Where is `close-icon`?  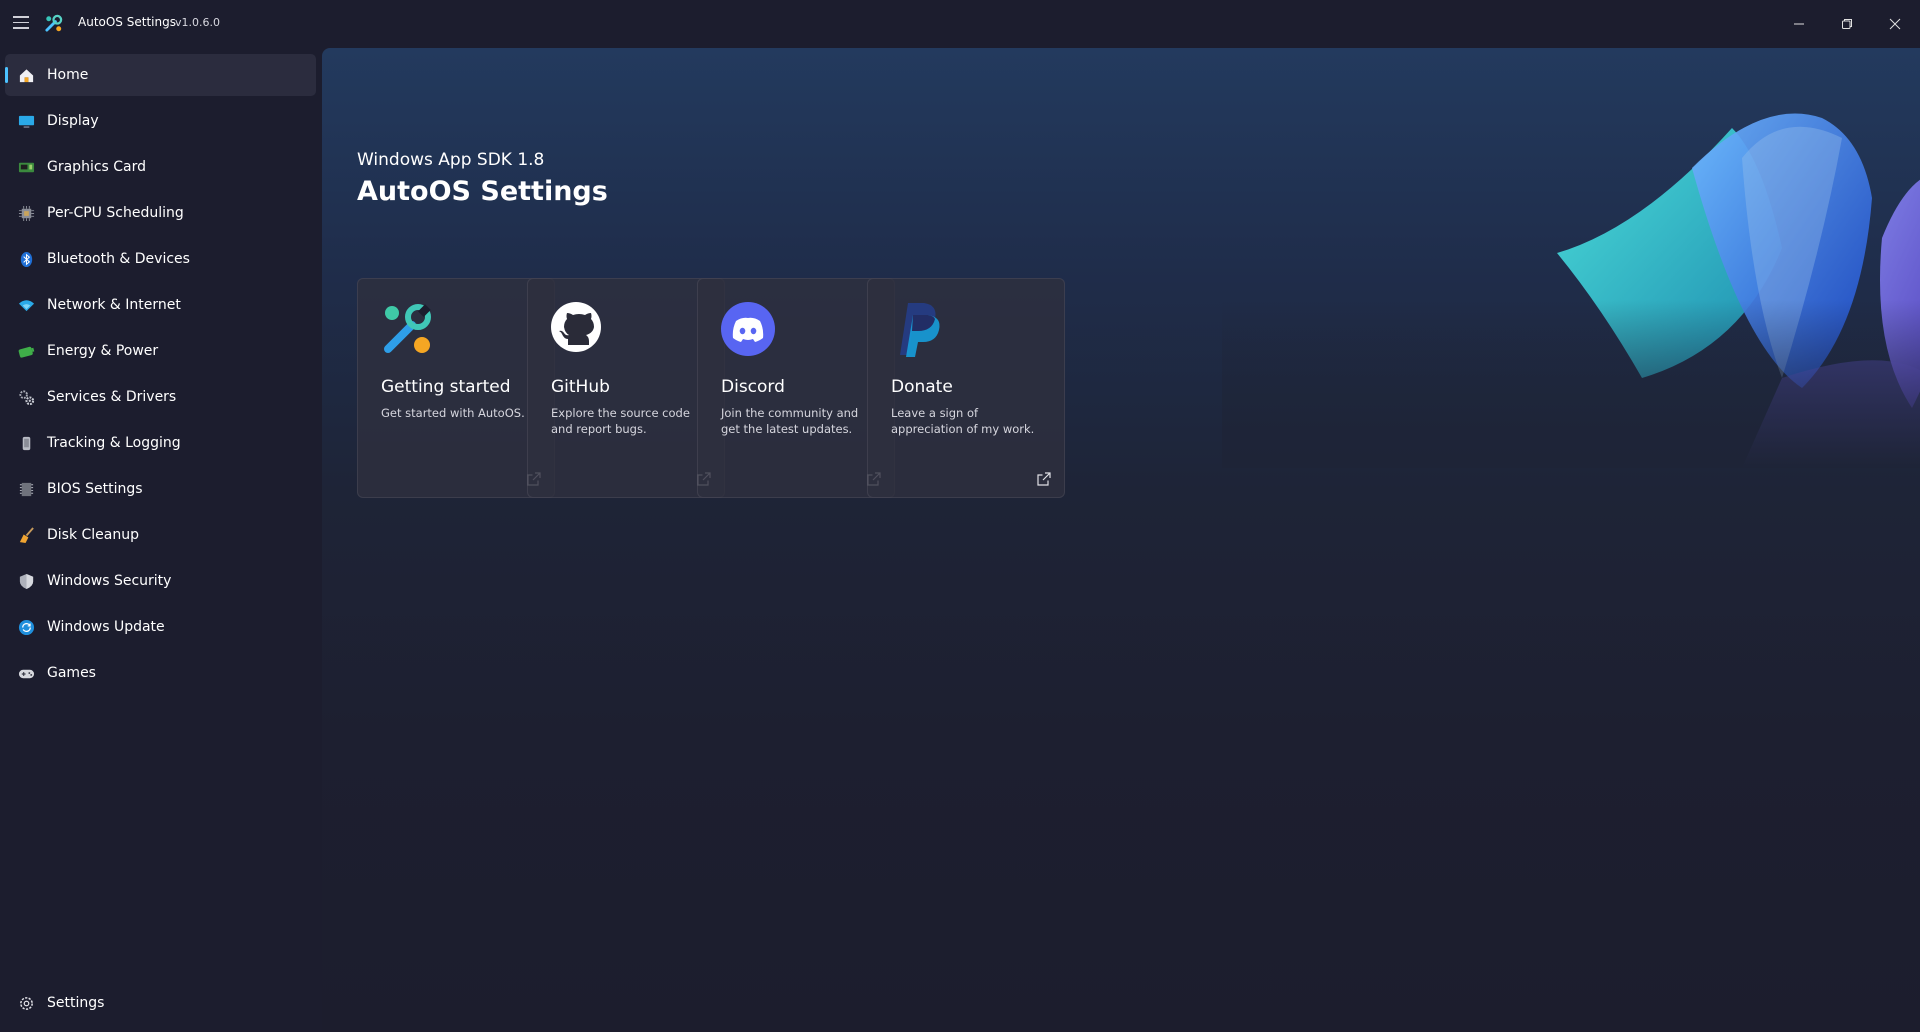
close-icon is located at coordinates (1895, 24).